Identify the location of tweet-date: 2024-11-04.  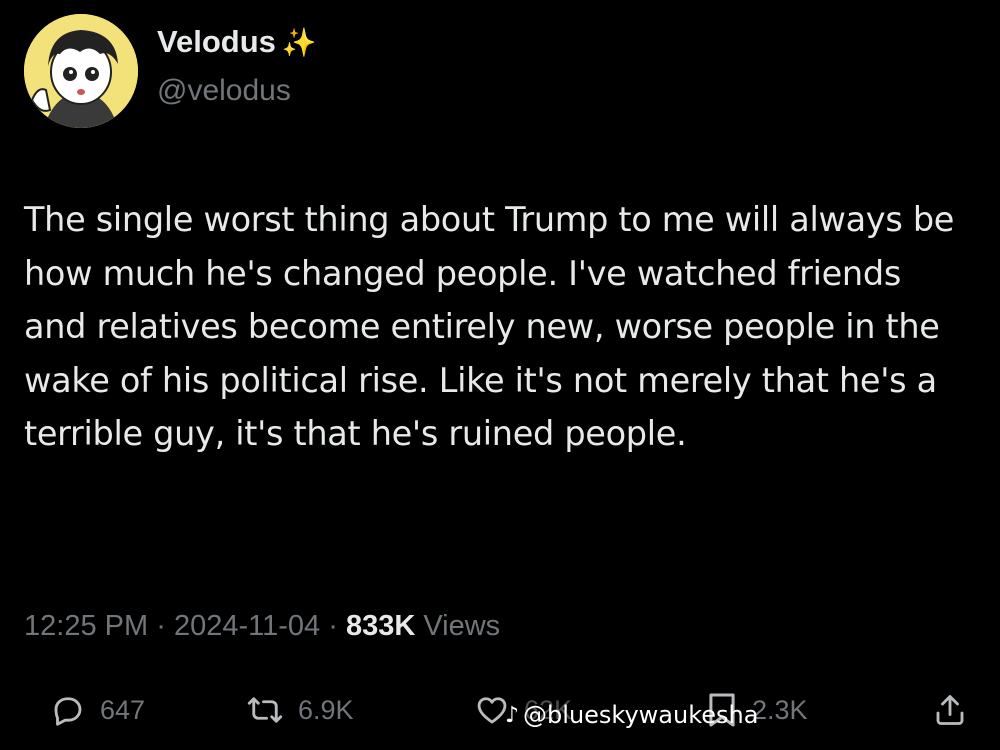
(247, 626).